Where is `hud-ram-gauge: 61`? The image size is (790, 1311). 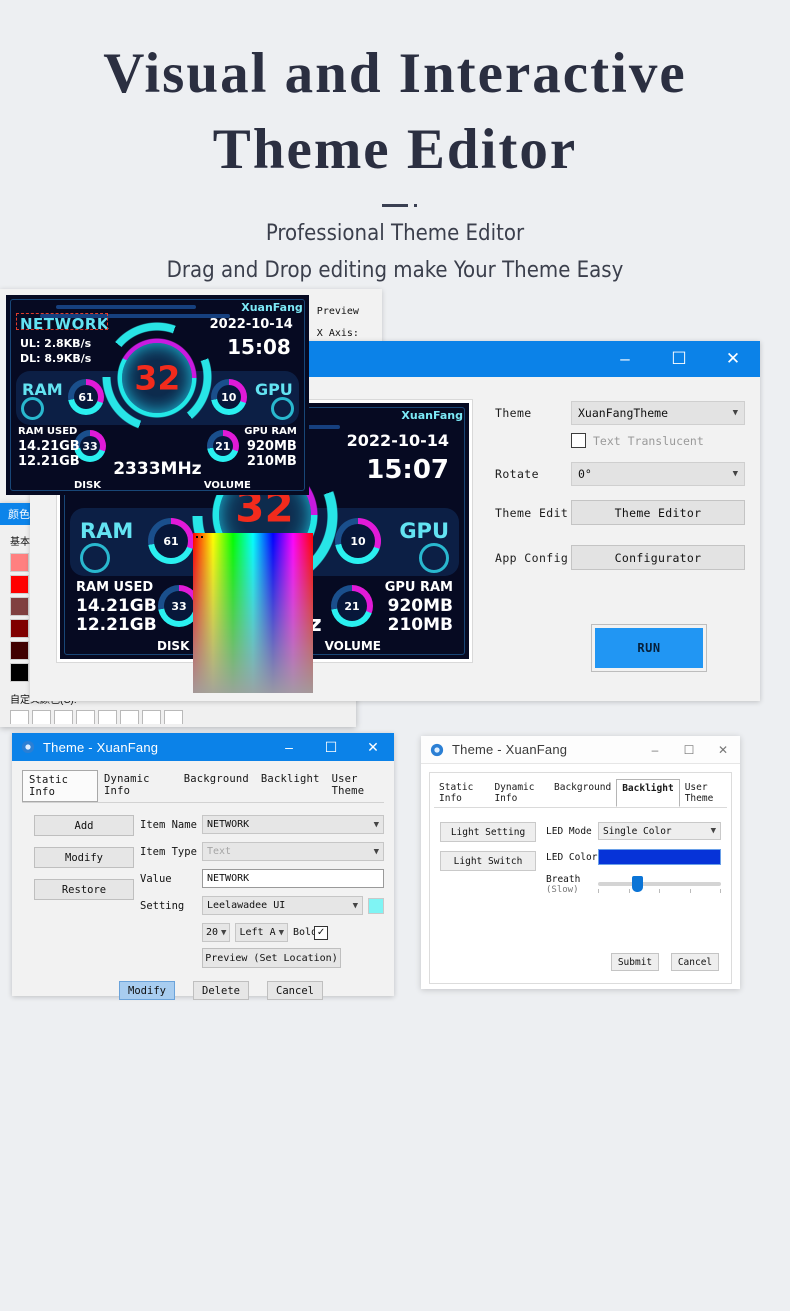
hud-ram-gauge: 61 is located at coordinates (171, 541).